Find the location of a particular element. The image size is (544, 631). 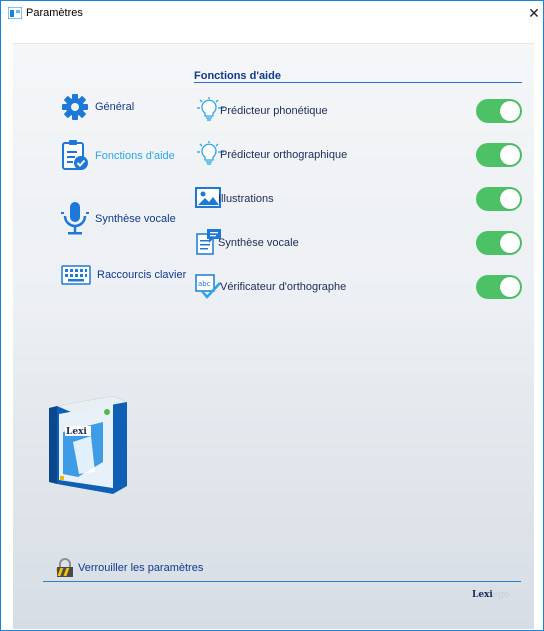

sidebar-item-general: Général is located at coordinates (97, 107).